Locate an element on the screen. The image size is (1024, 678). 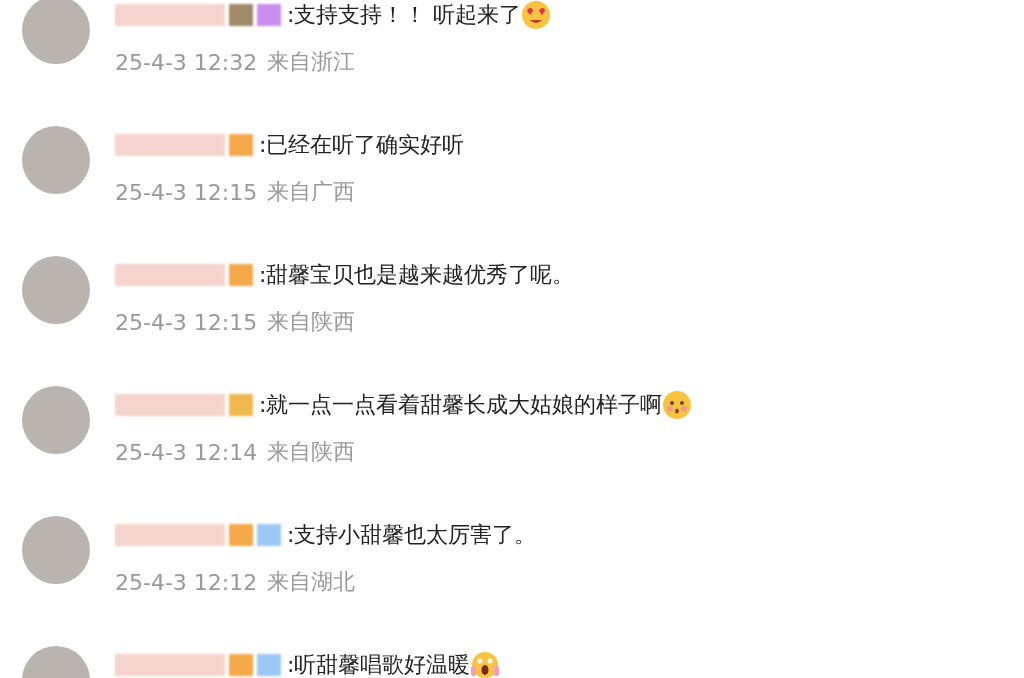
heart-eyes-emoji-icon is located at coordinates (536, 15).